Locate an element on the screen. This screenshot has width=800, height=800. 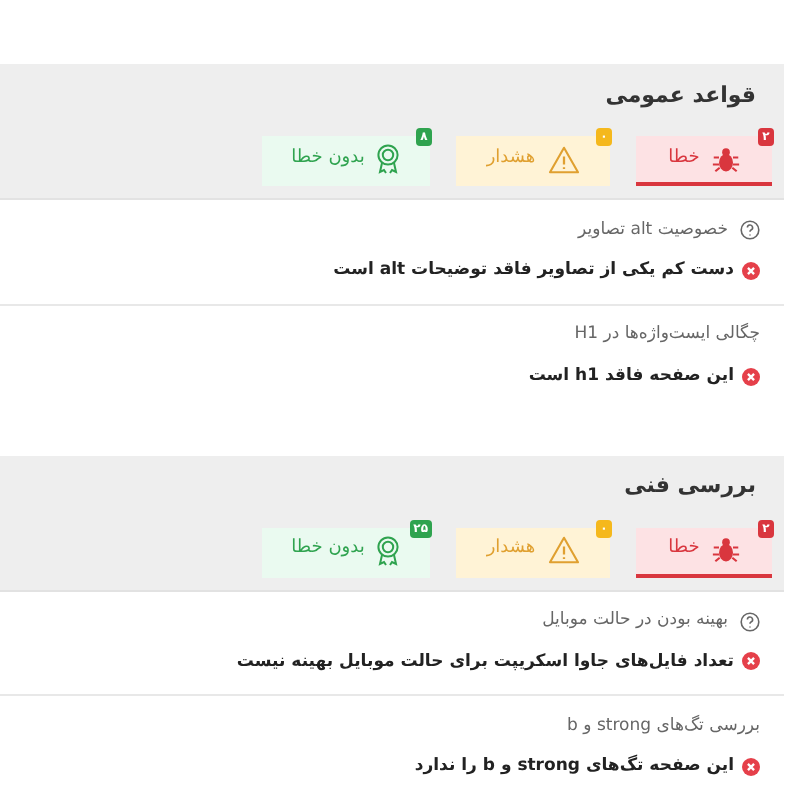
check-message: دست کم یکی از تصاویر فاقد توضیحات alt است is located at coordinates (533, 271).